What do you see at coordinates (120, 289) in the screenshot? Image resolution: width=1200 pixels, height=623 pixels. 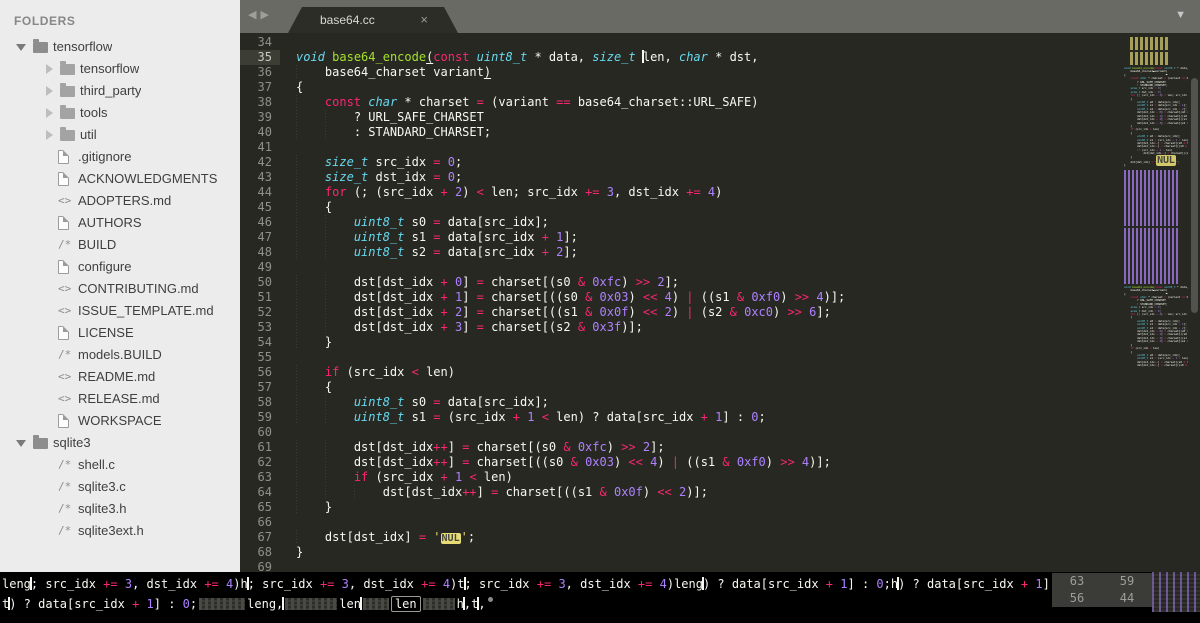 I see `tree-item-contributing-md: <> CONTRIBUTING.md` at bounding box center [120, 289].